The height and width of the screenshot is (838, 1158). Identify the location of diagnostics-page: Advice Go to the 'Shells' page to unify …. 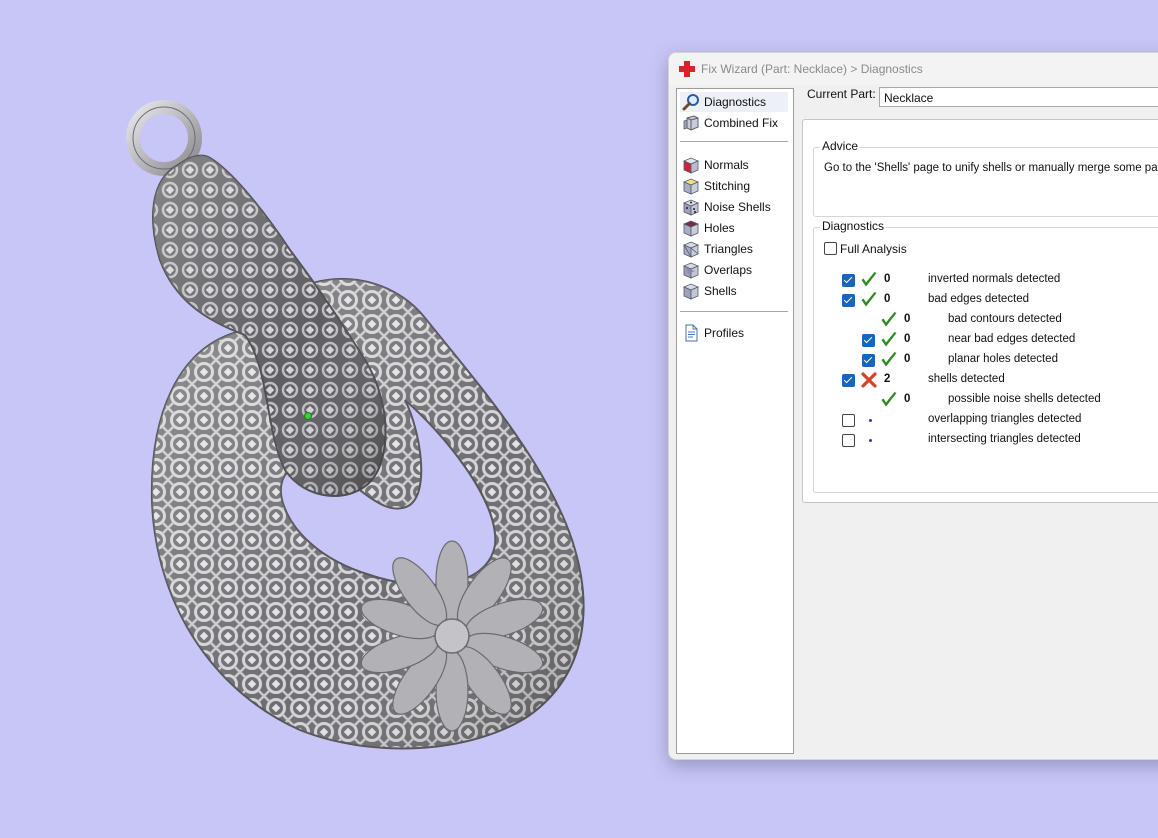
(980, 311).